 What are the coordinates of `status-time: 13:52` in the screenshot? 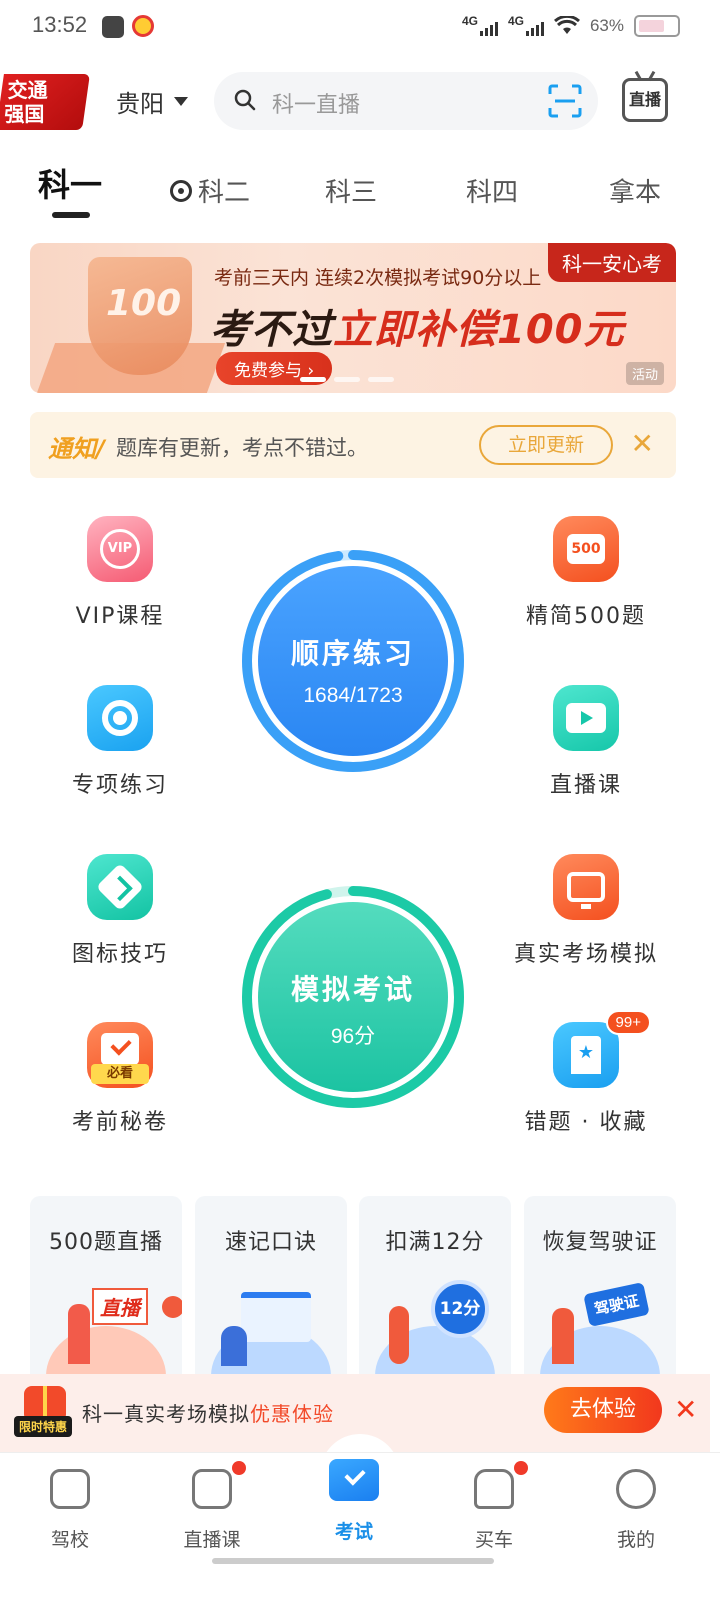 It's located at (60, 24).